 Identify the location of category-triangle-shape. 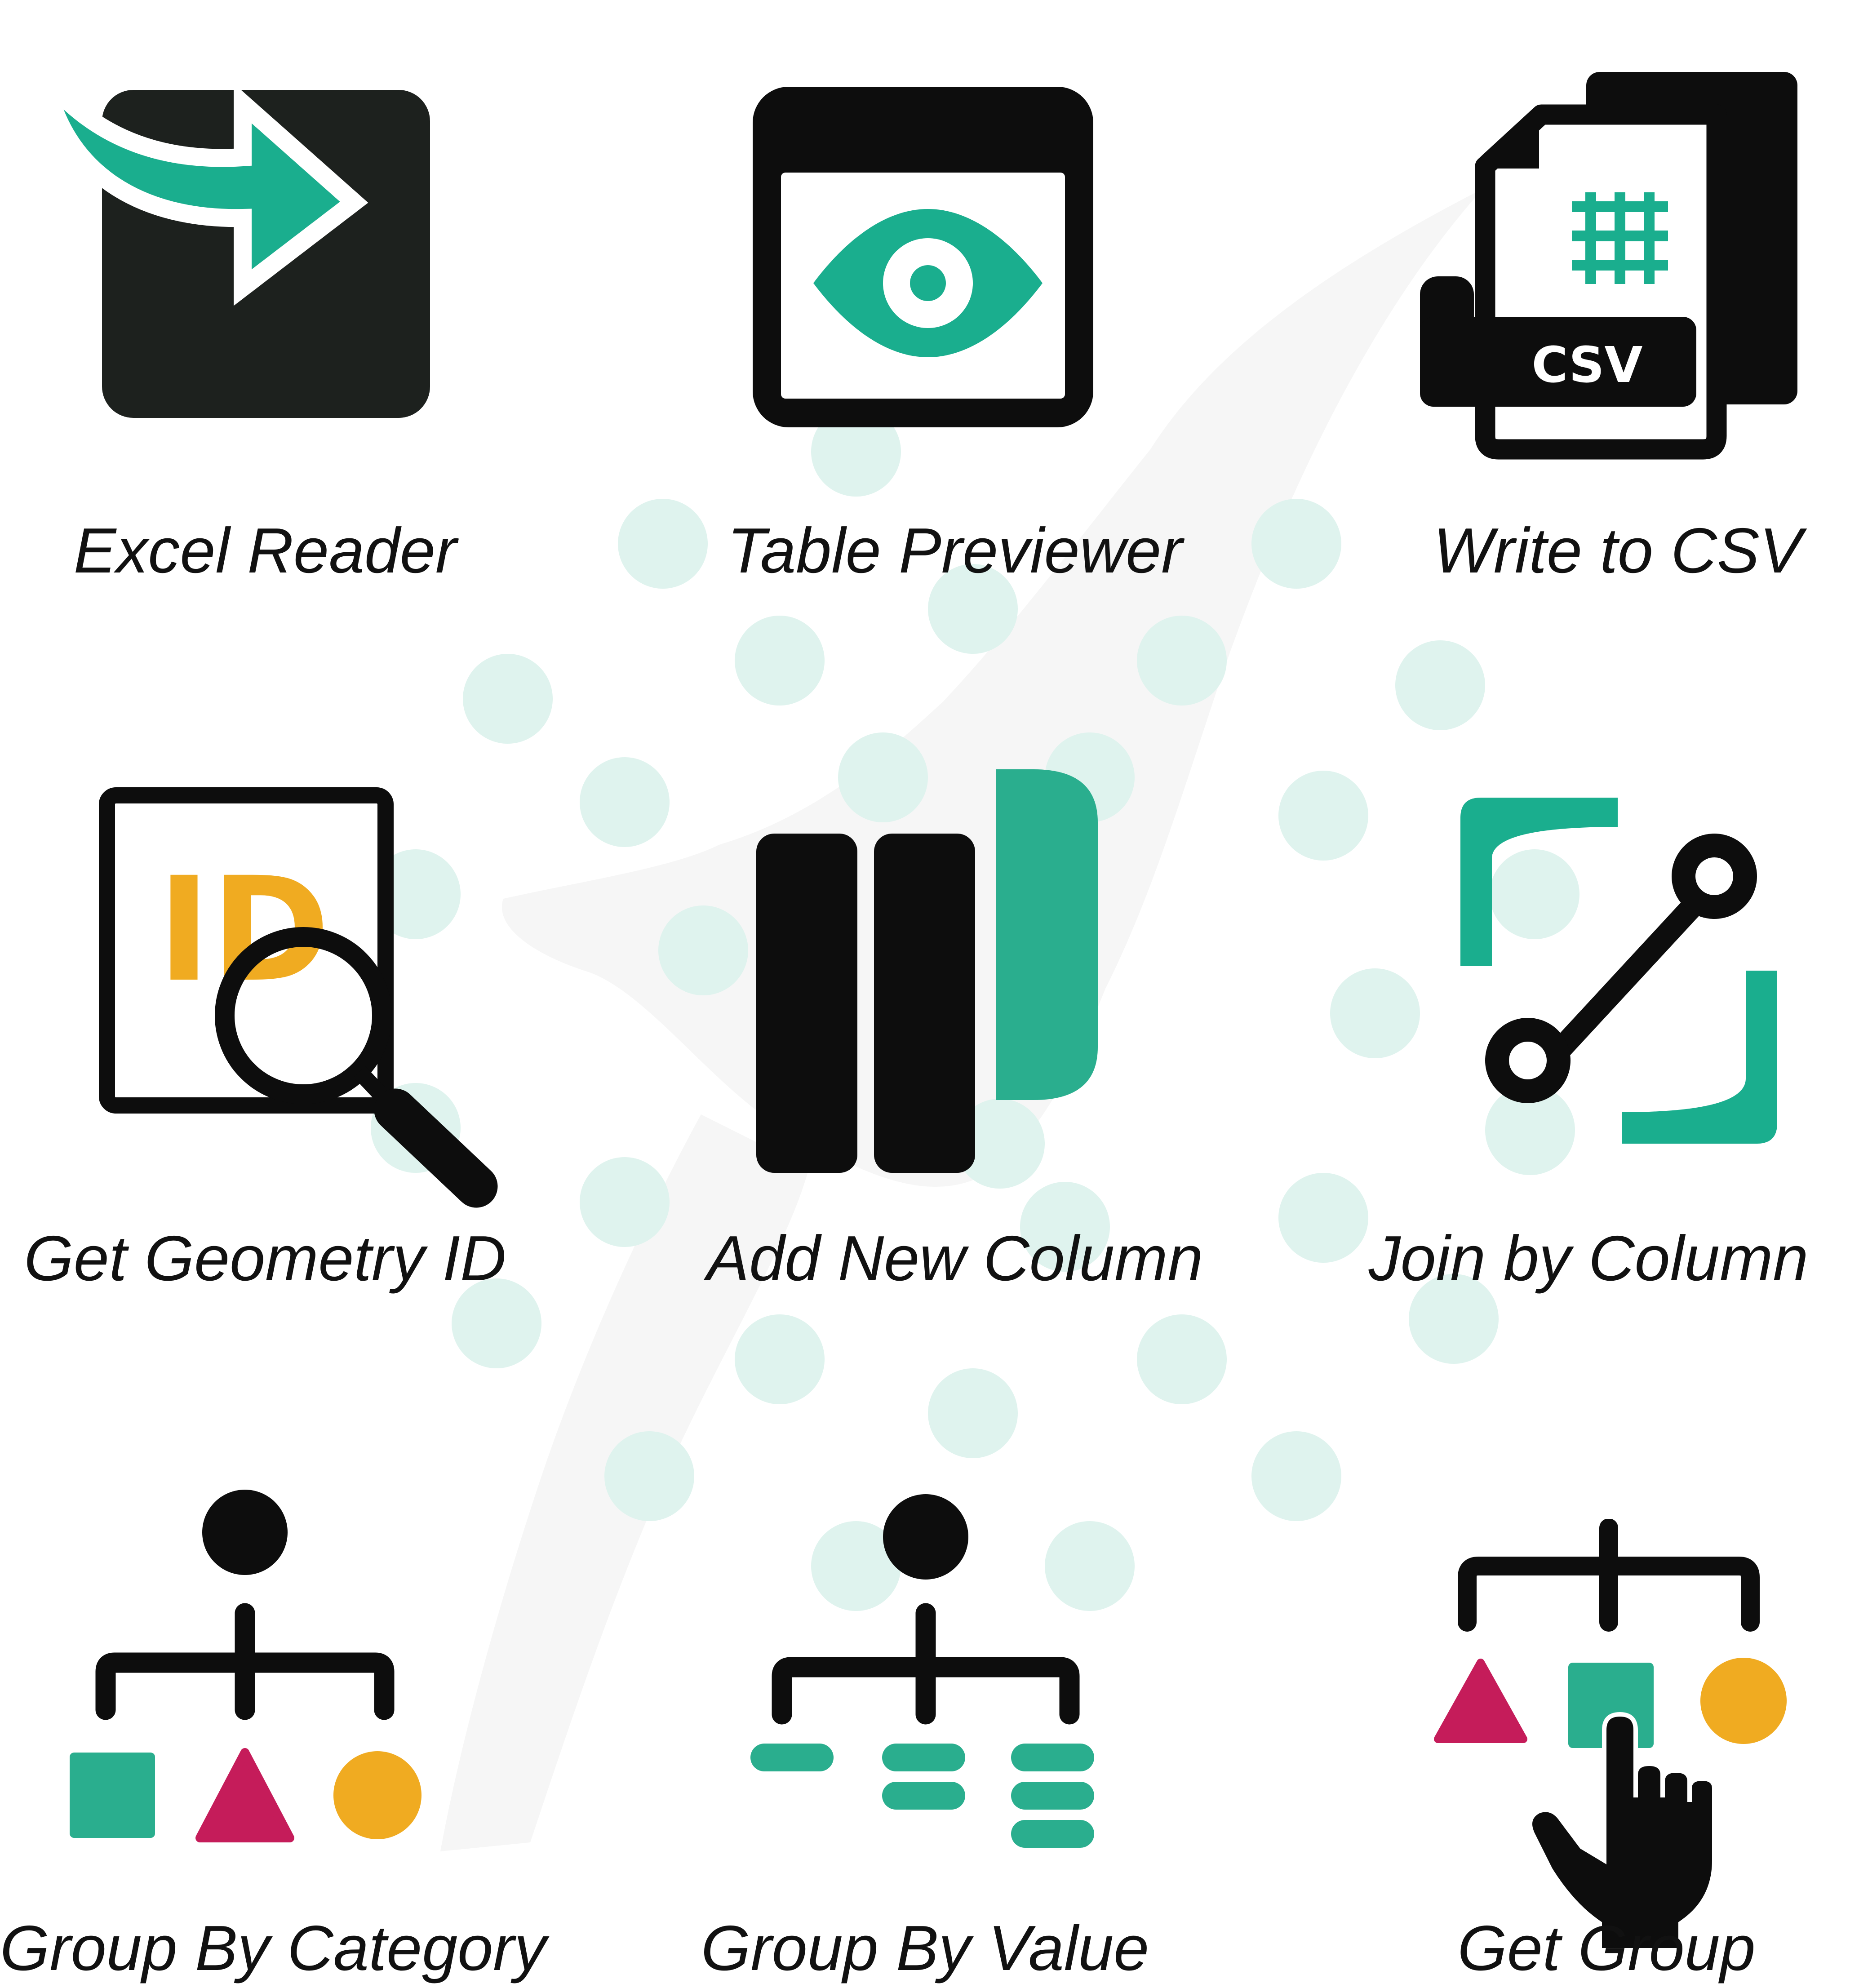
(244, 1795).